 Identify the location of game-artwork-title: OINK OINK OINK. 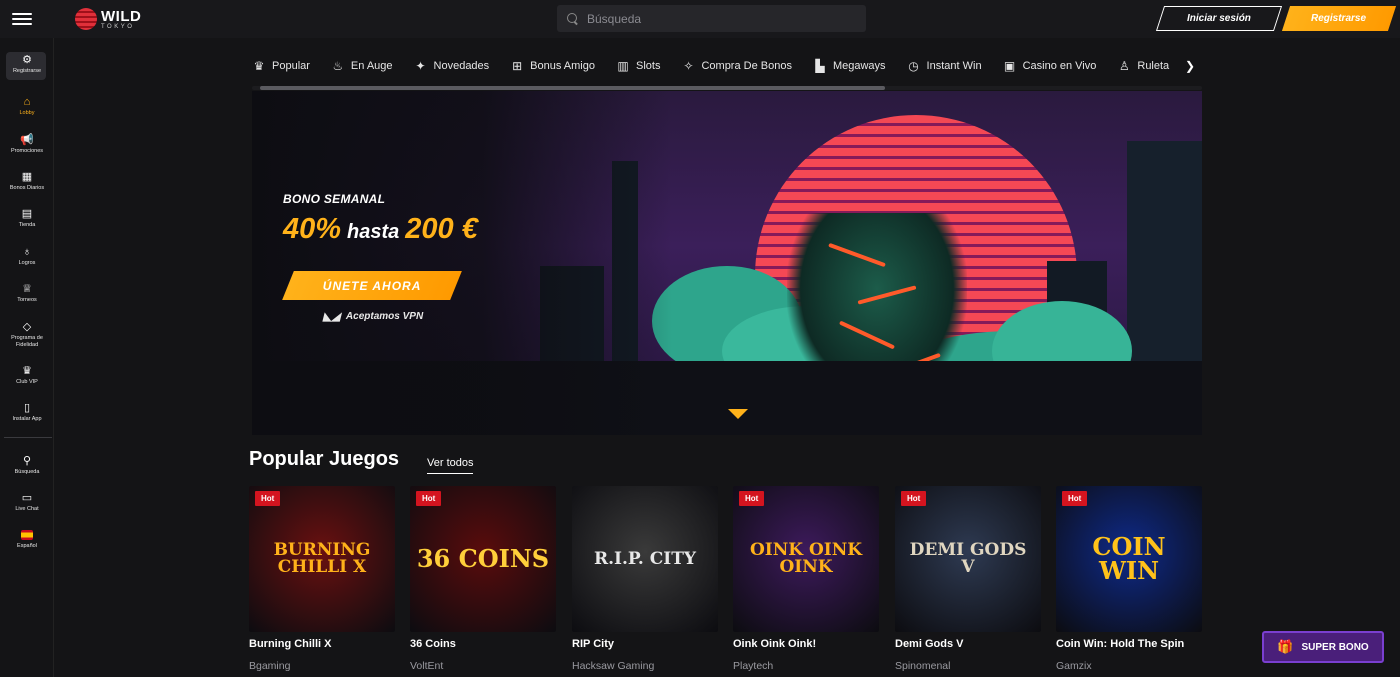
(806, 558).